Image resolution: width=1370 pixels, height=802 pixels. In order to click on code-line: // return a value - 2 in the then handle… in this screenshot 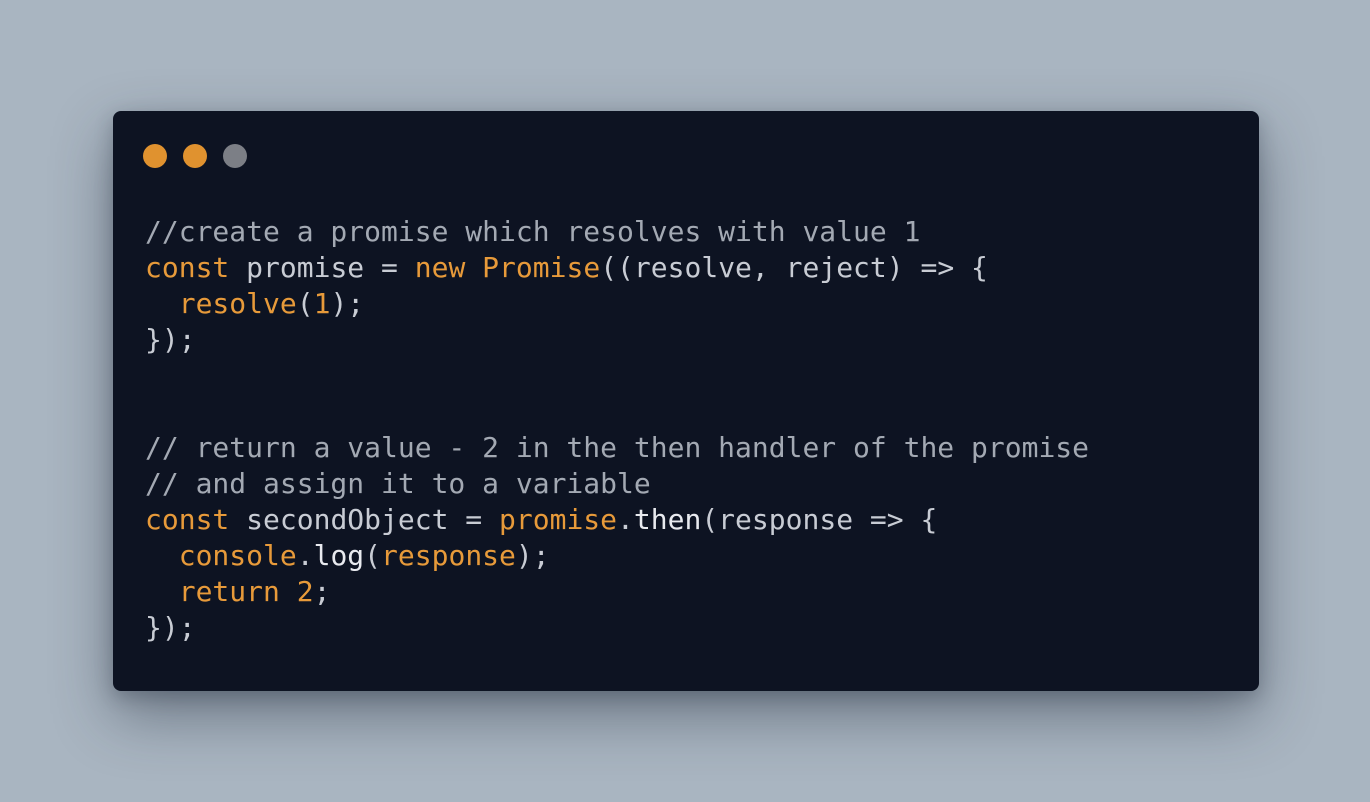, I will do `click(617, 448)`.